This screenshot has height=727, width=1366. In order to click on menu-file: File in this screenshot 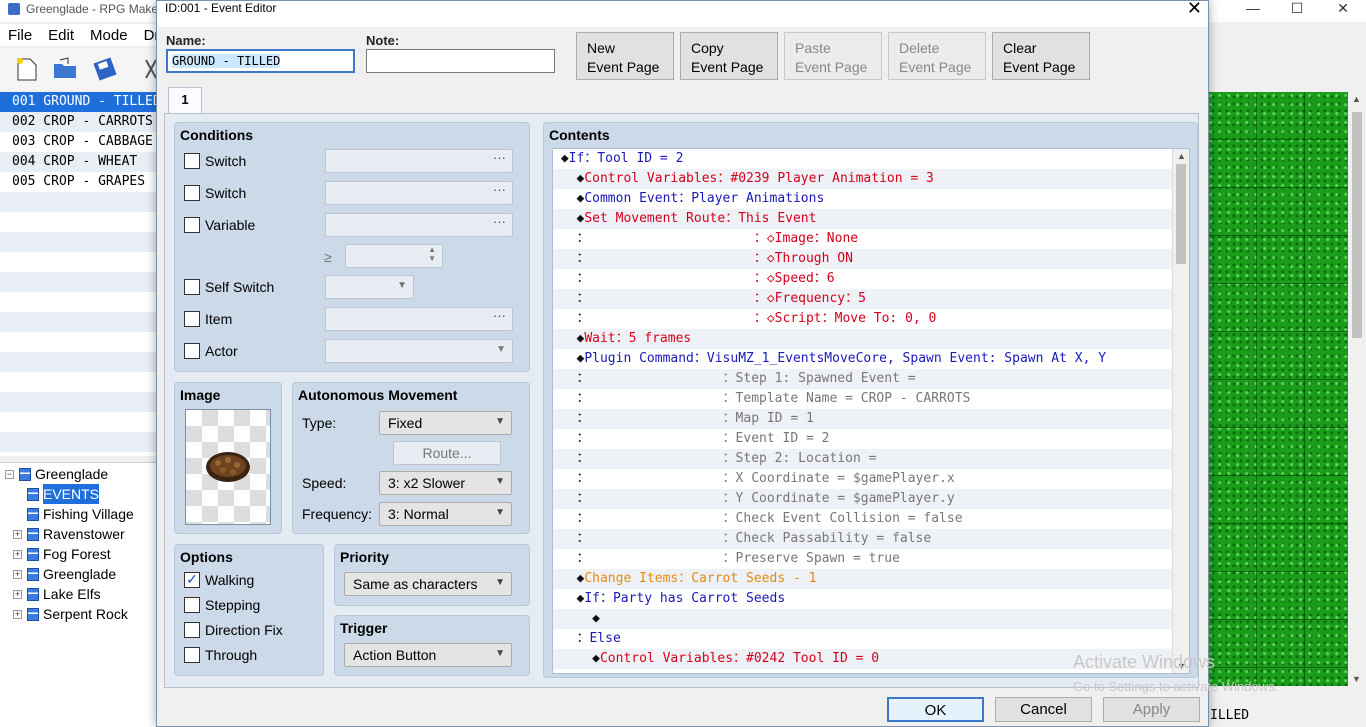, I will do `click(20, 35)`.